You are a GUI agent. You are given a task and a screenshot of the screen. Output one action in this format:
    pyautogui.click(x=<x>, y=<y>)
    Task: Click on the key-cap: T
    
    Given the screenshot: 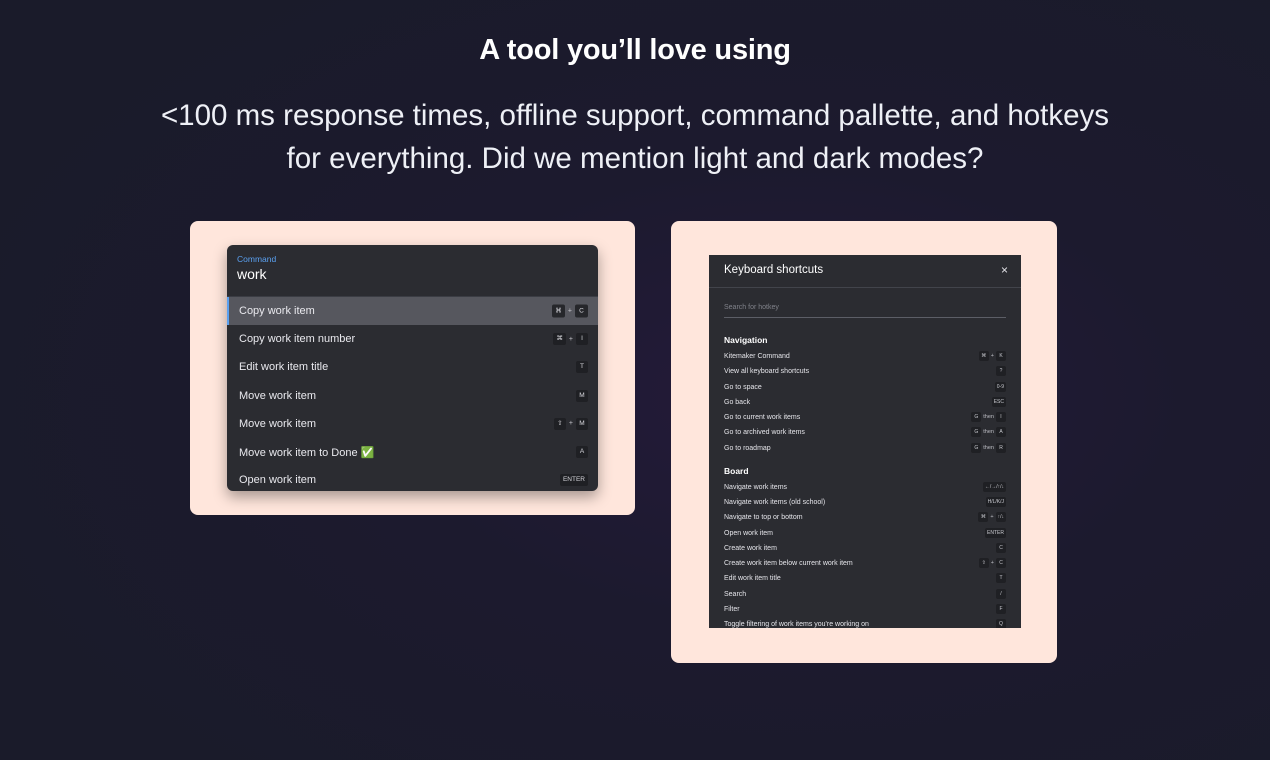 What is the action you would take?
    pyautogui.click(x=582, y=367)
    